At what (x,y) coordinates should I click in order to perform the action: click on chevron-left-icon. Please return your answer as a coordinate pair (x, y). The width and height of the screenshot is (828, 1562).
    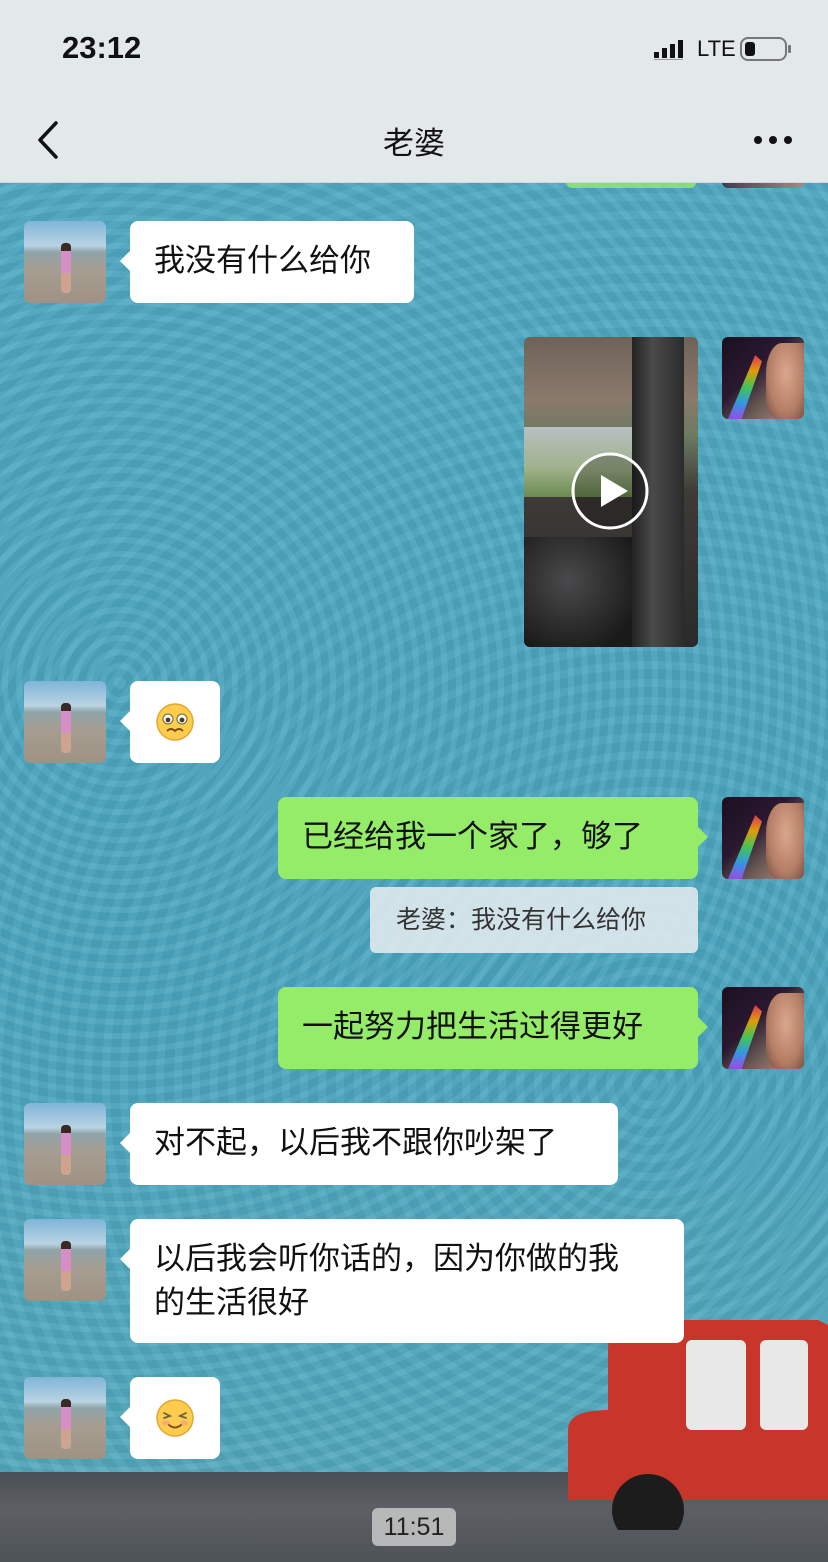
    Looking at the image, I should click on (48, 140).